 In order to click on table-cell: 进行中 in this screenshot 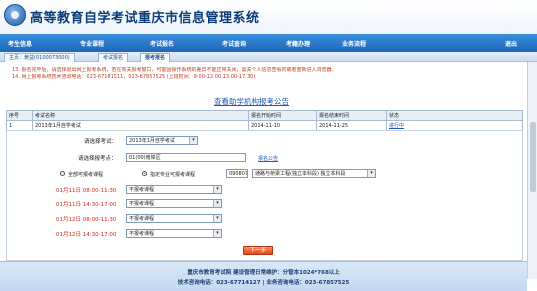, I will do `click(454, 125)`.